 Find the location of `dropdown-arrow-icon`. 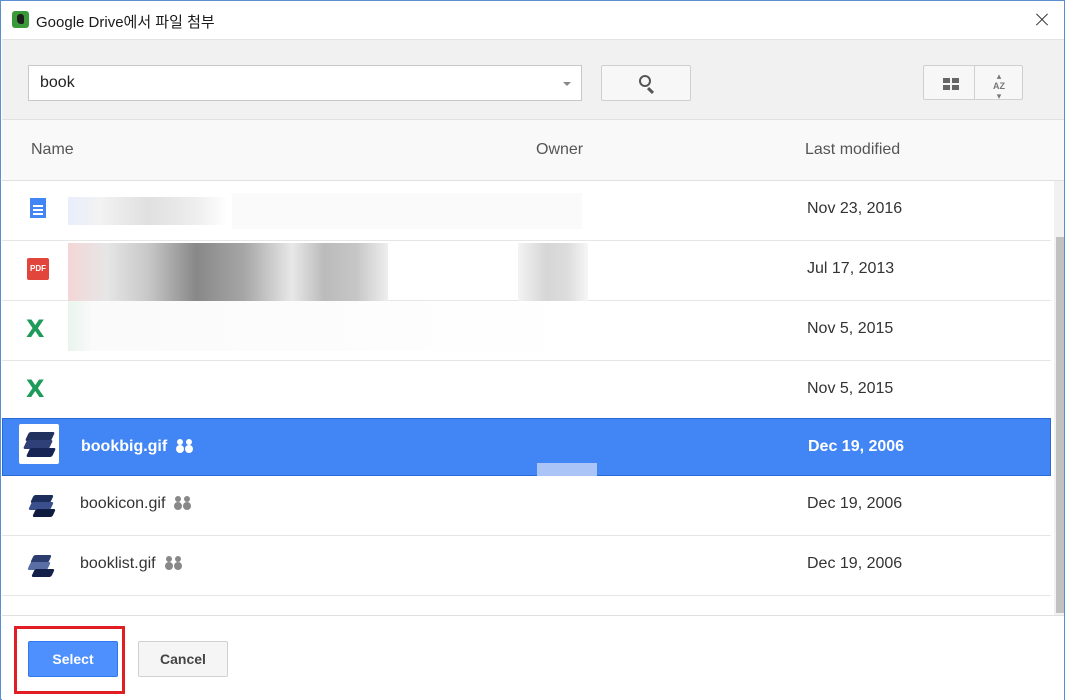

dropdown-arrow-icon is located at coordinates (567, 84).